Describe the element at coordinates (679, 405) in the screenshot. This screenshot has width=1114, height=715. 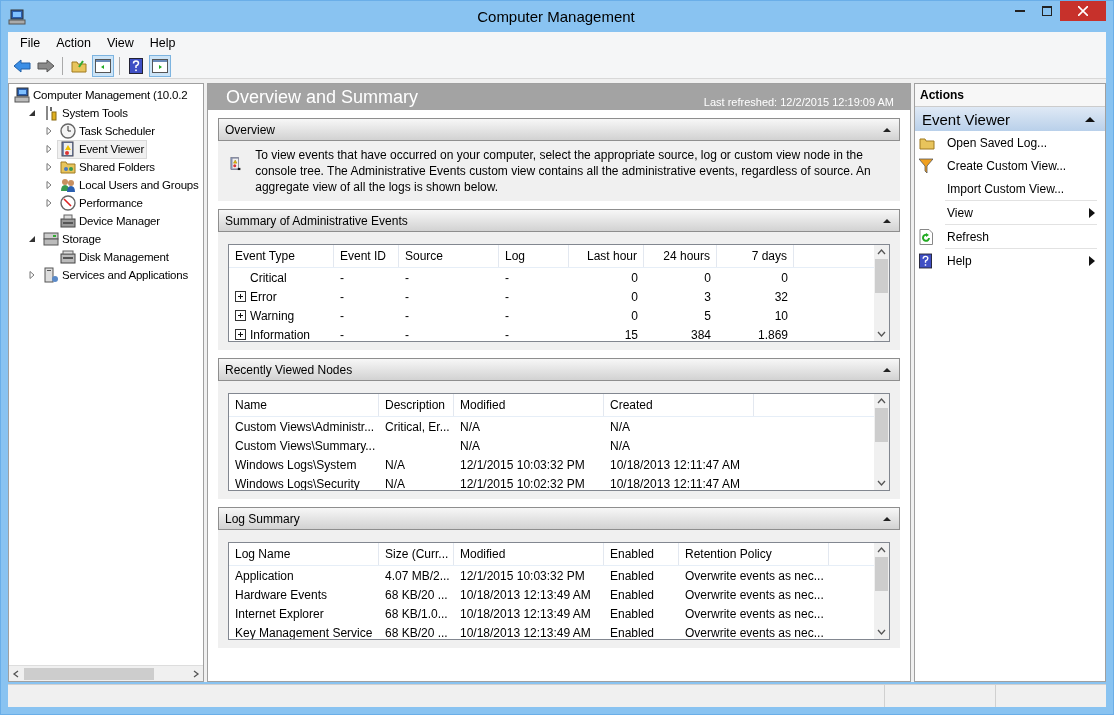
I see `column-header: Created` at that location.